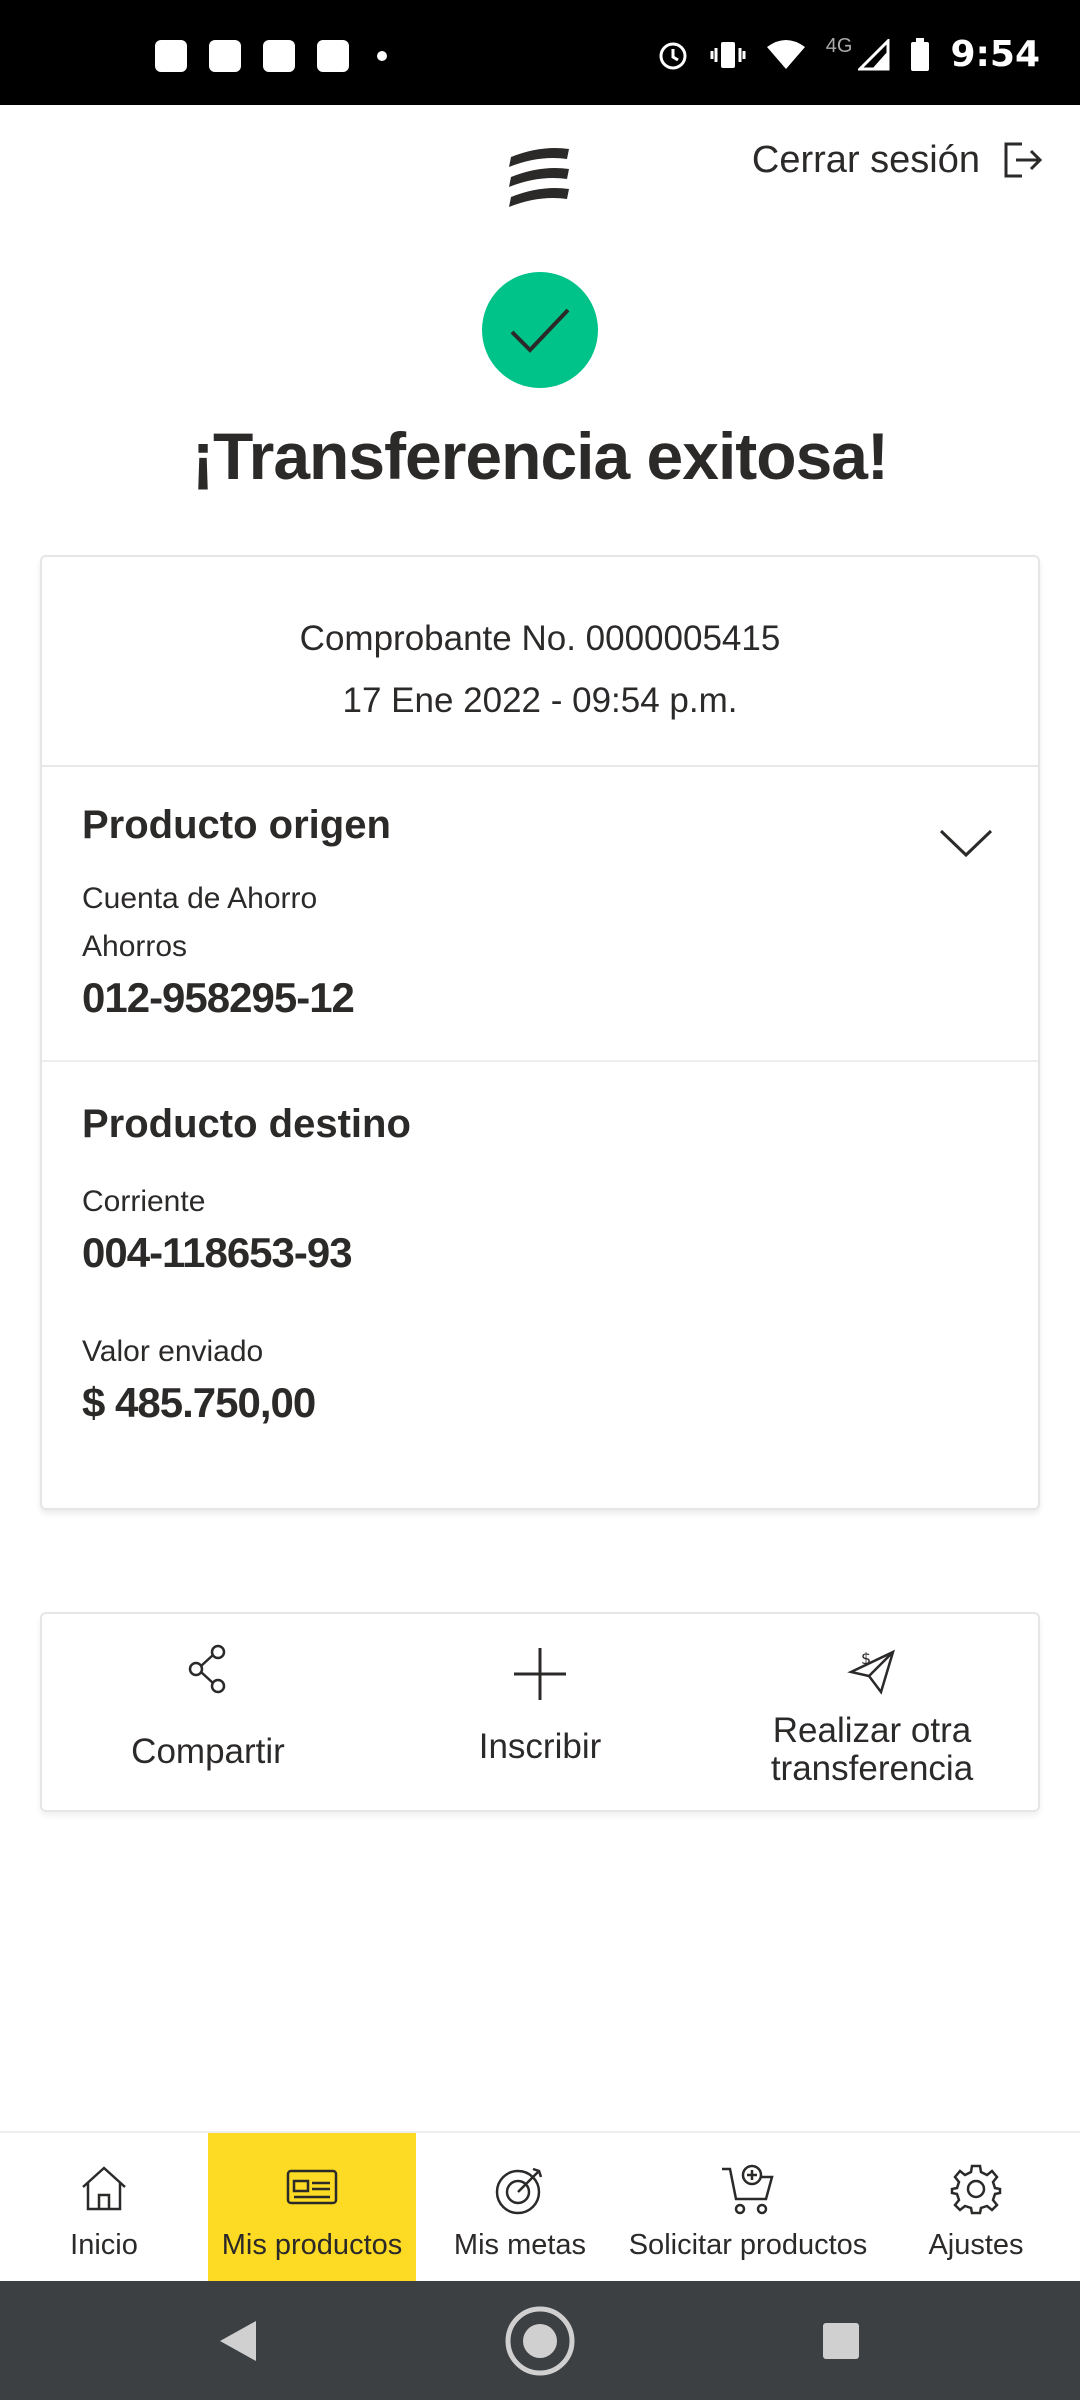 This screenshot has width=1080, height=2400. I want to click on another-transfer-label: Realizar otra transferencia, so click(872, 1750).